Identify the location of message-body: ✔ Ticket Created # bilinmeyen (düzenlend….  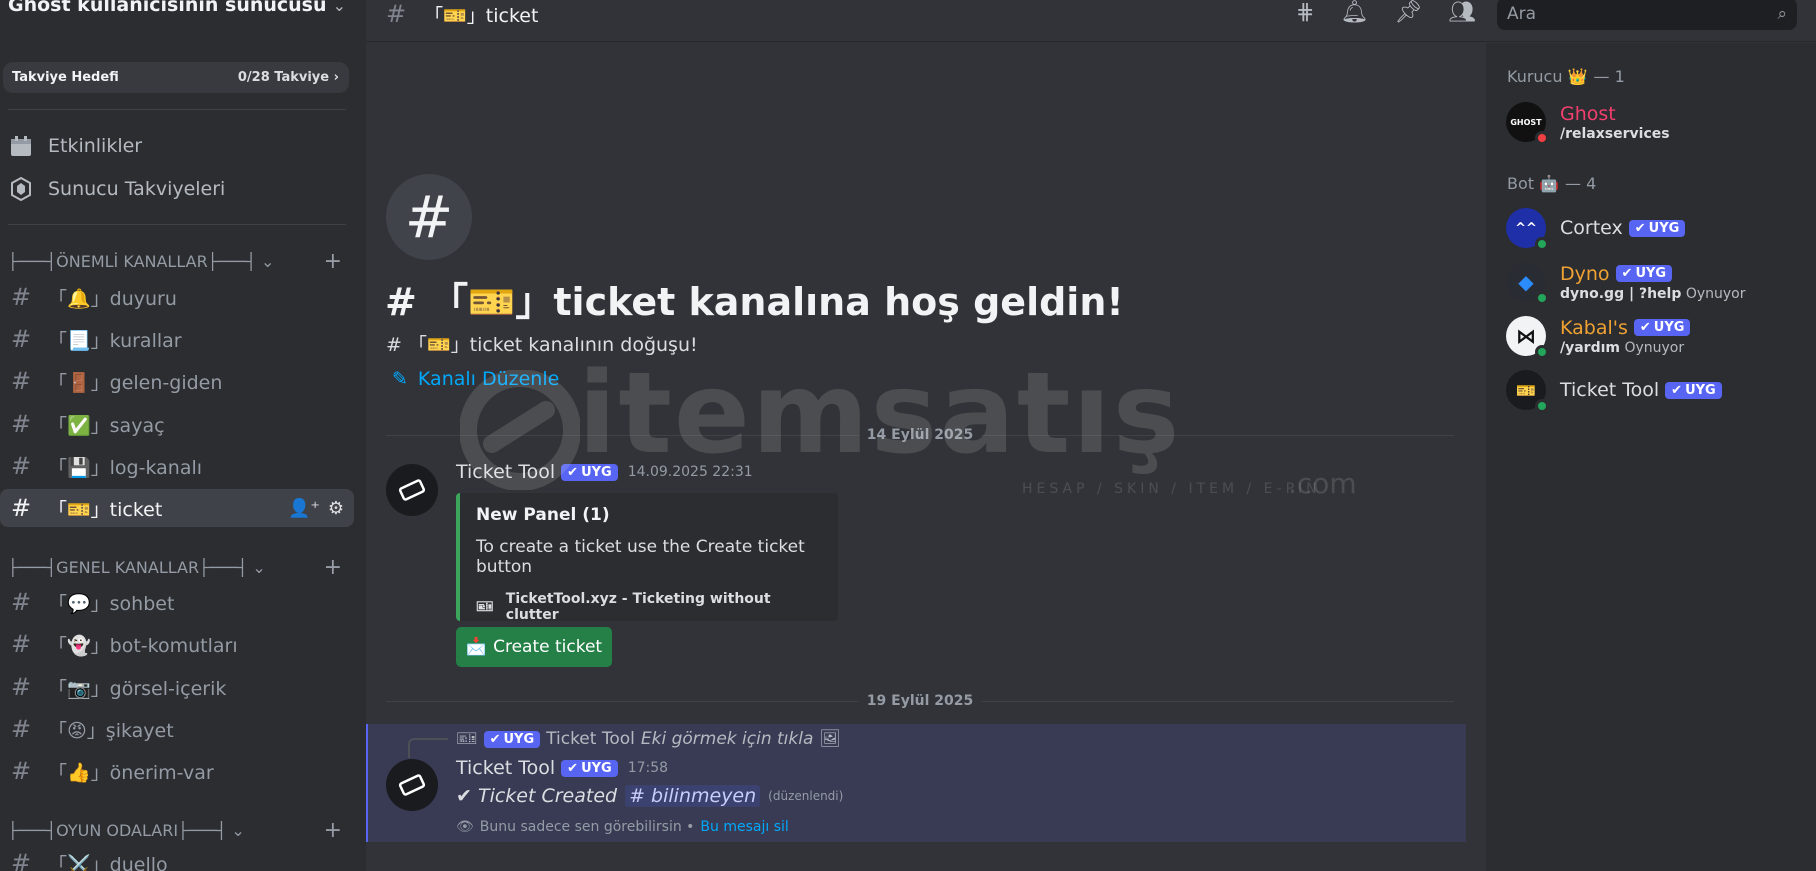
(650, 796).